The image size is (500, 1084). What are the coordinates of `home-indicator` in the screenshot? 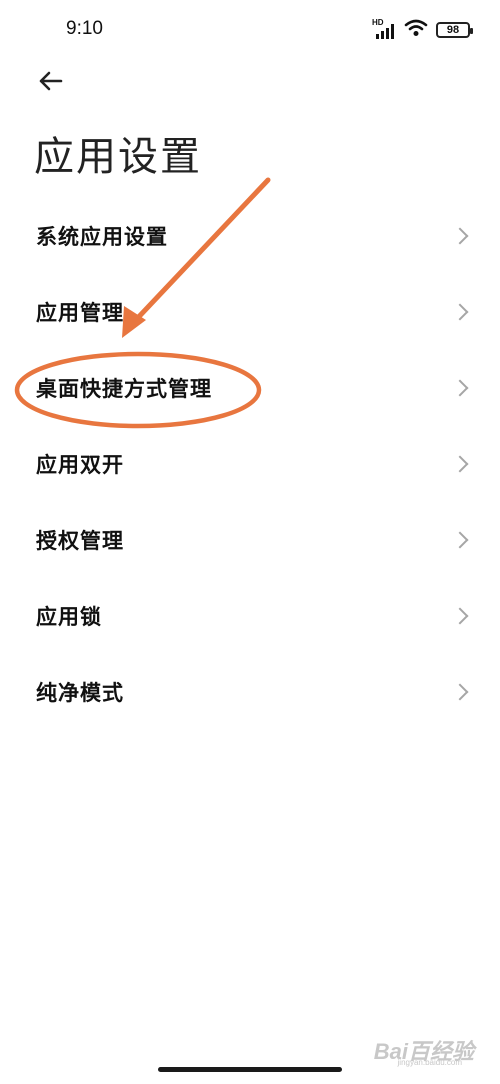 It's located at (250, 1069).